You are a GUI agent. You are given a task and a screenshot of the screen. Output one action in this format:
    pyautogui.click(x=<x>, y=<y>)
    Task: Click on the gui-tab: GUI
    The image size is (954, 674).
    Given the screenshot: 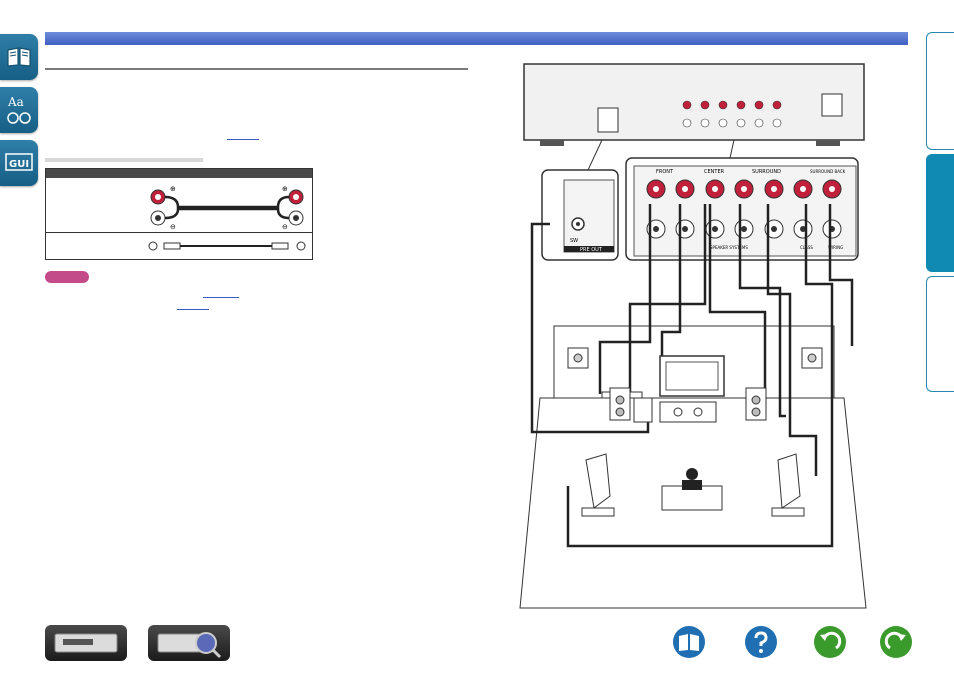 What is the action you would take?
    pyautogui.click(x=19, y=163)
    